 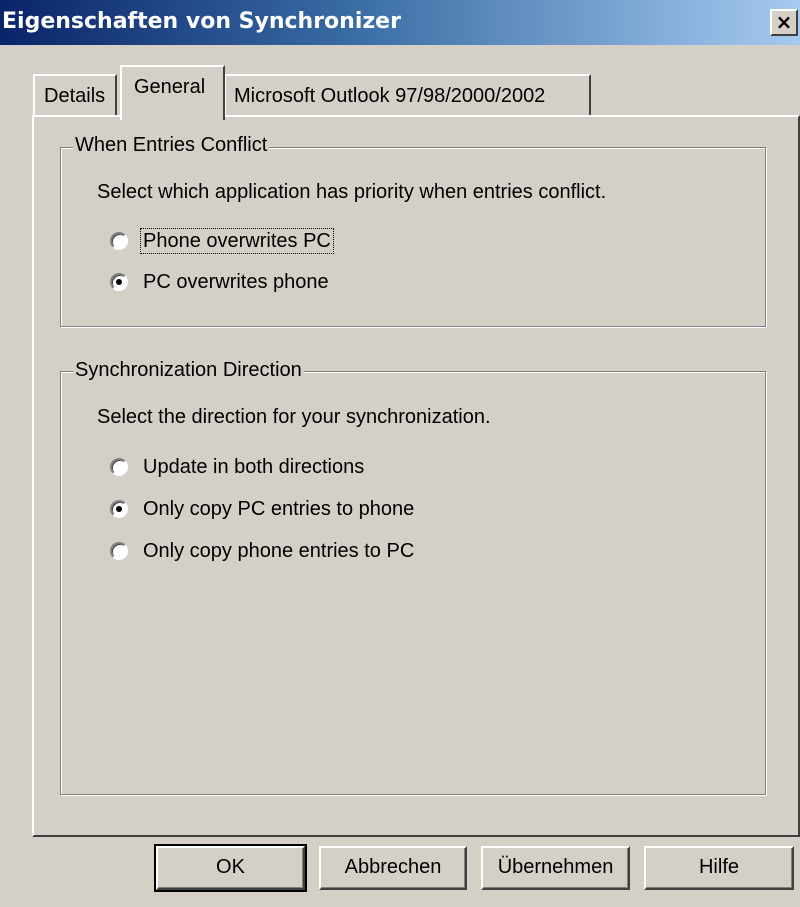 I want to click on cancel-button: Abbrechen, so click(x=393, y=868).